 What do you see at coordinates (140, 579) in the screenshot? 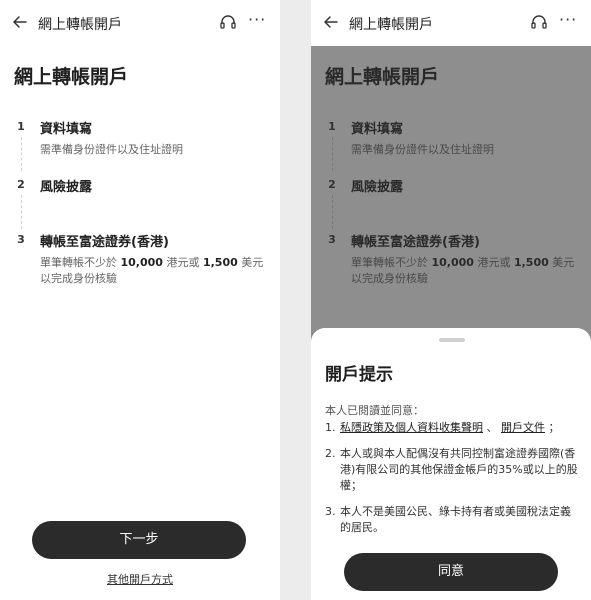
I see `other-methods-link: 其他開戶方式` at bounding box center [140, 579].